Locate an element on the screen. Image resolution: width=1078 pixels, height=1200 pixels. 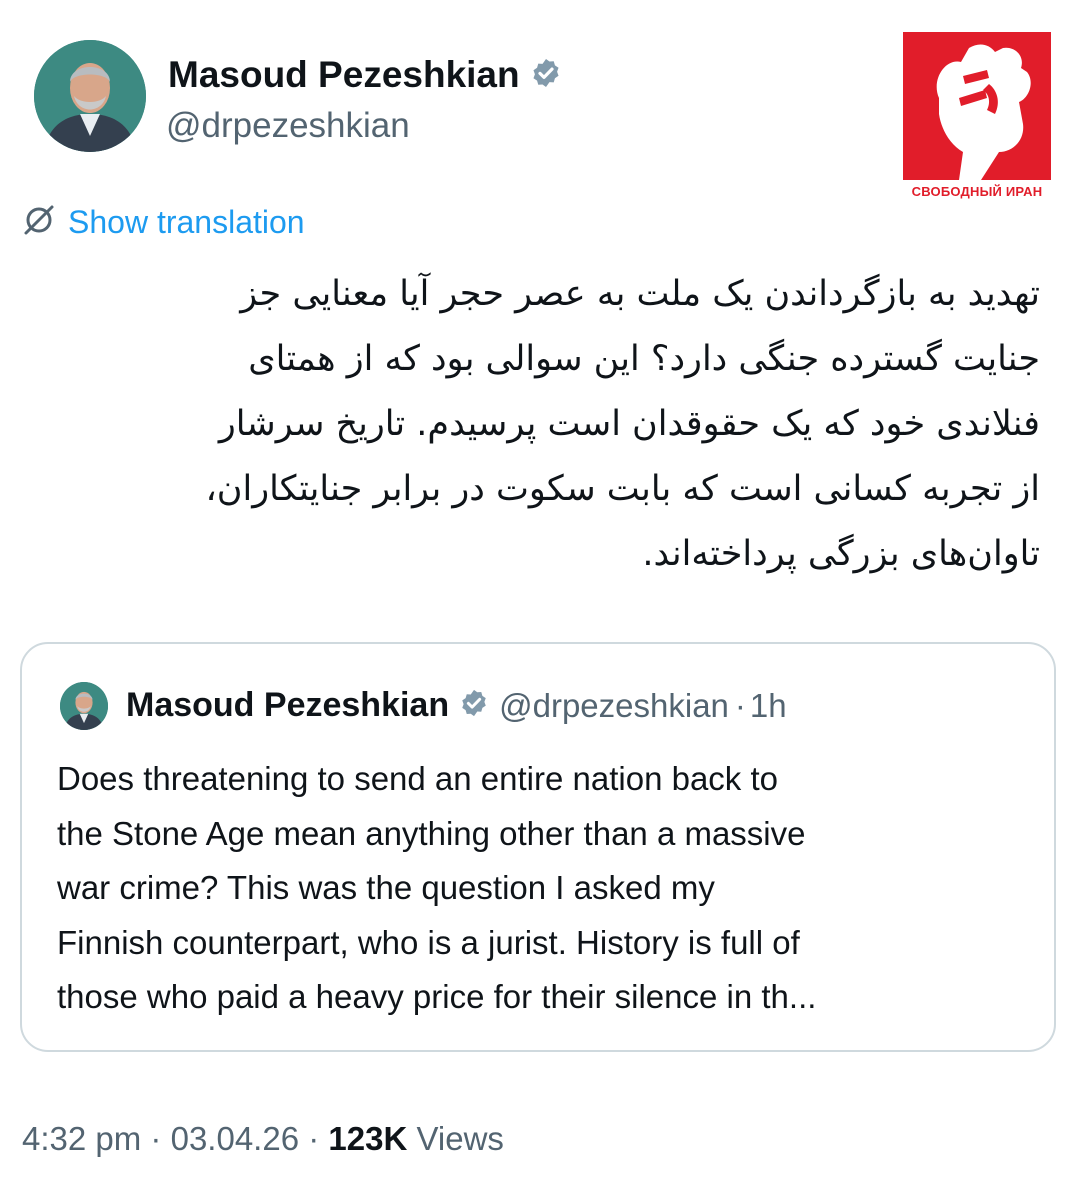
tweet-body-line: تاوان‌های بزرگی پرداخته‌اند. is located at coordinates (841, 554).